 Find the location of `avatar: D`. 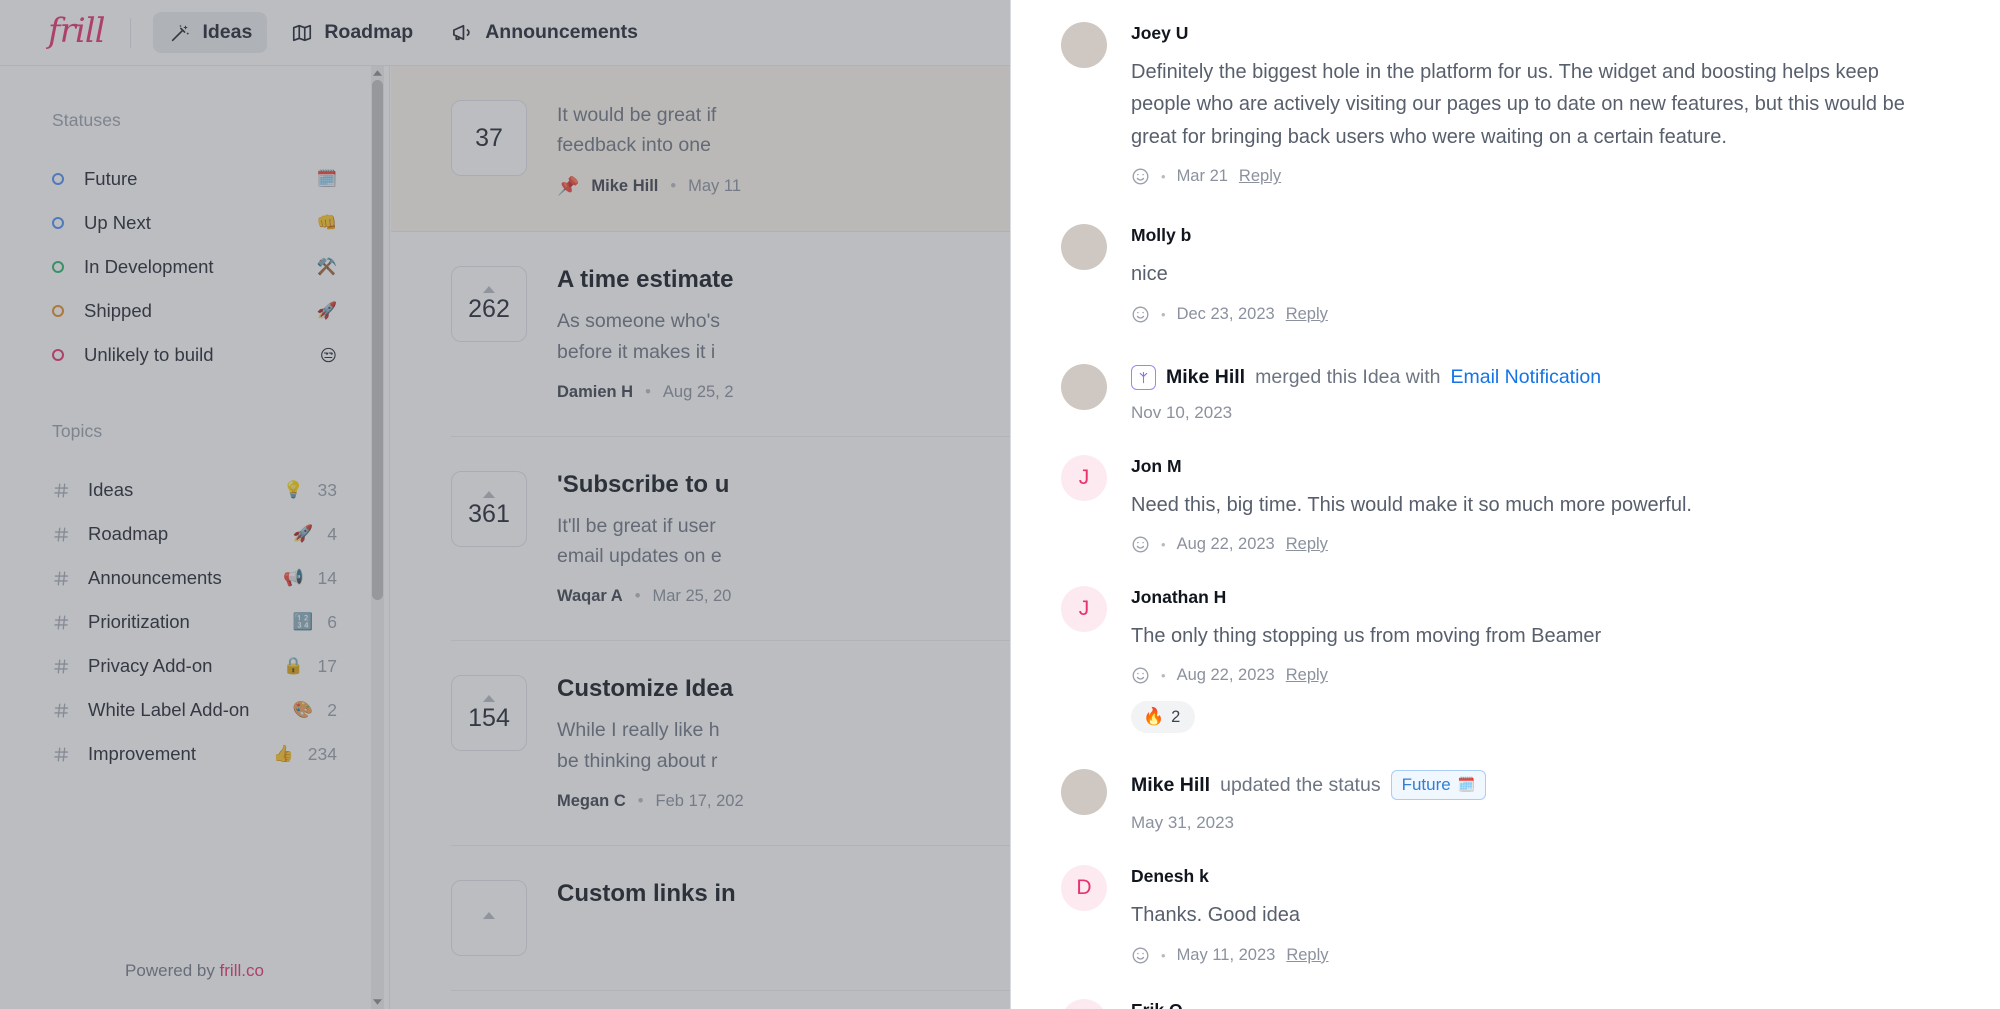

avatar: D is located at coordinates (1084, 888).